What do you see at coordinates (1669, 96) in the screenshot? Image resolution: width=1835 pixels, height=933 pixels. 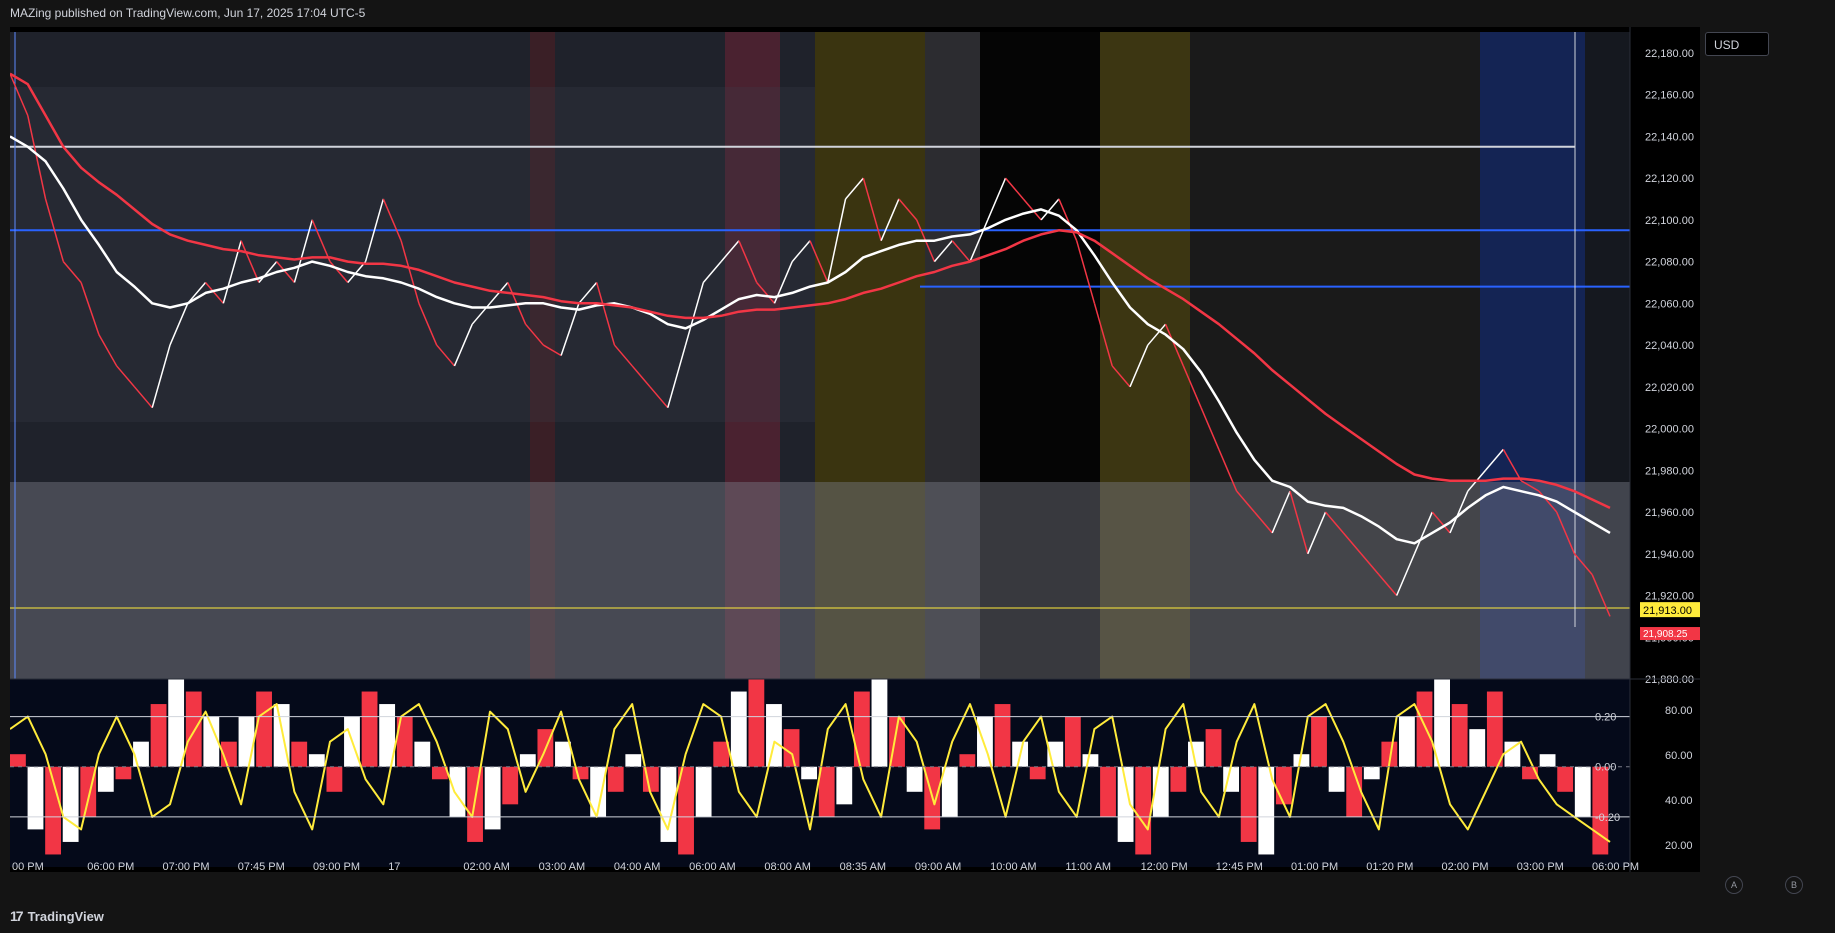 I see `price-tick-label-1: 22,160.00` at bounding box center [1669, 96].